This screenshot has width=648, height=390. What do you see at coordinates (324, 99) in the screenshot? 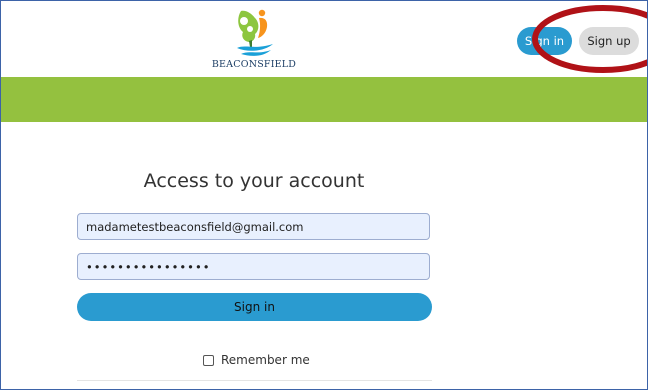
I see `green-banner` at bounding box center [324, 99].